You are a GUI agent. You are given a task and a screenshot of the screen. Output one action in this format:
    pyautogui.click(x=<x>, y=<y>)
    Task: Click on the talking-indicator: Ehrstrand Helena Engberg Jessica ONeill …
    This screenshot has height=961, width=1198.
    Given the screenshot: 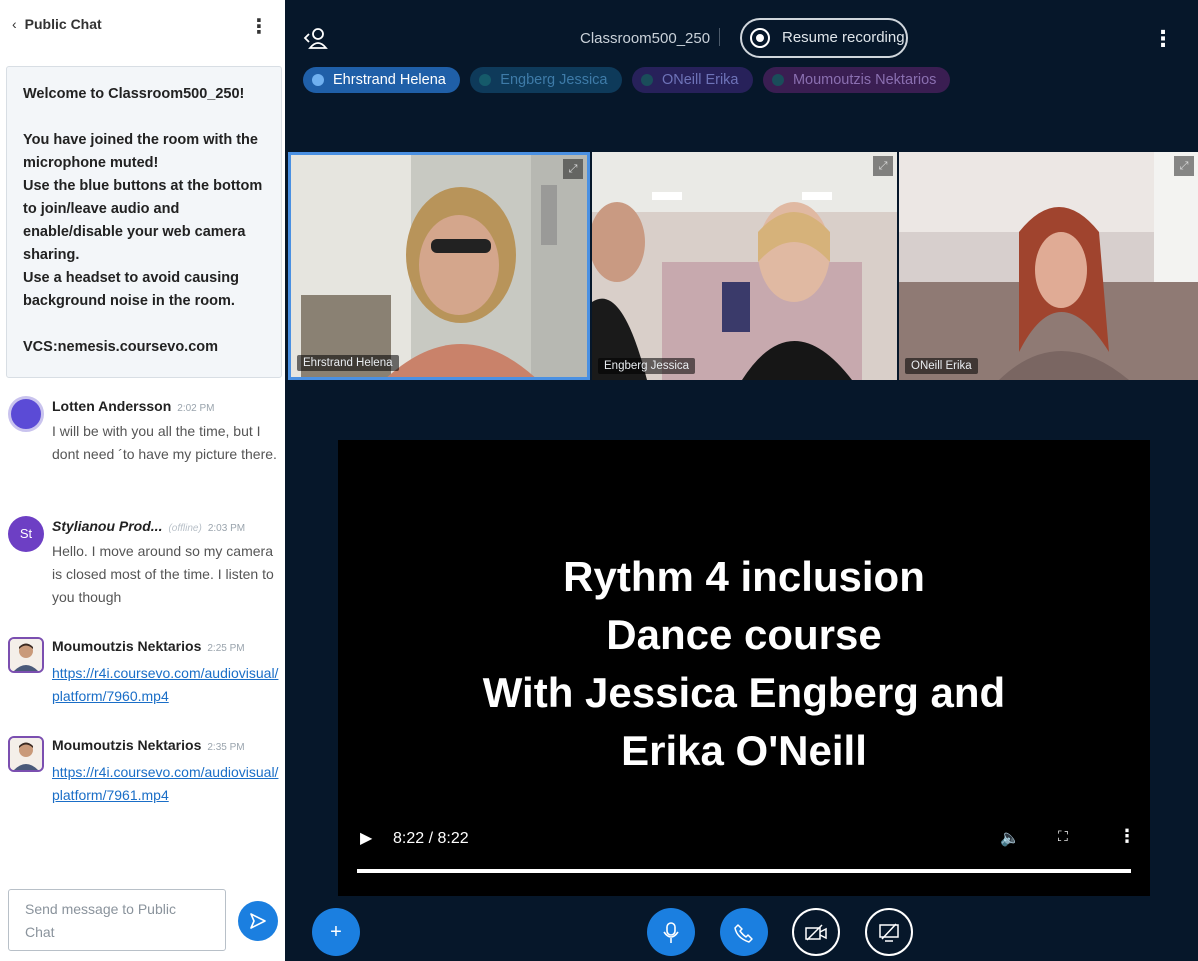 What is the action you would take?
    pyautogui.click(x=629, y=80)
    